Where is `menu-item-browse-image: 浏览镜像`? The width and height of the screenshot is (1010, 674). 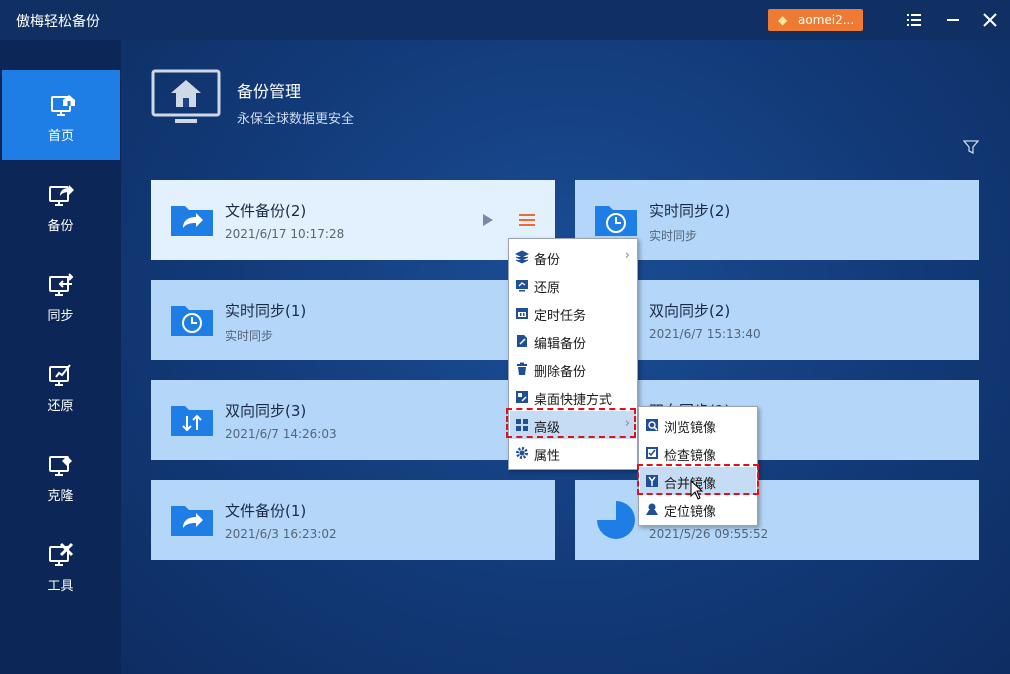
menu-item-browse-image: 浏览镜像 is located at coordinates (698, 425).